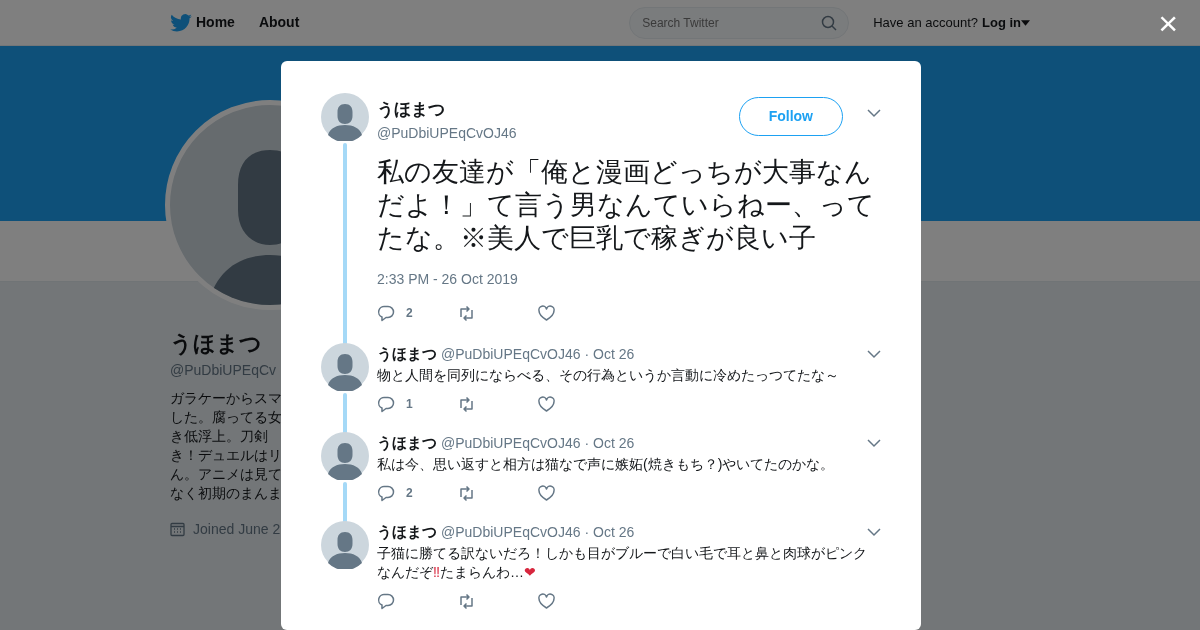 This screenshot has width=1200, height=630. What do you see at coordinates (626, 205) in the screenshot?
I see `tweet-text: 私の友達が「俺と漫画どっちが大事なんだよ！」て言う男なんていらねー、ってたな。※美人で巨乳で稼ぎが良い子` at bounding box center [626, 205].